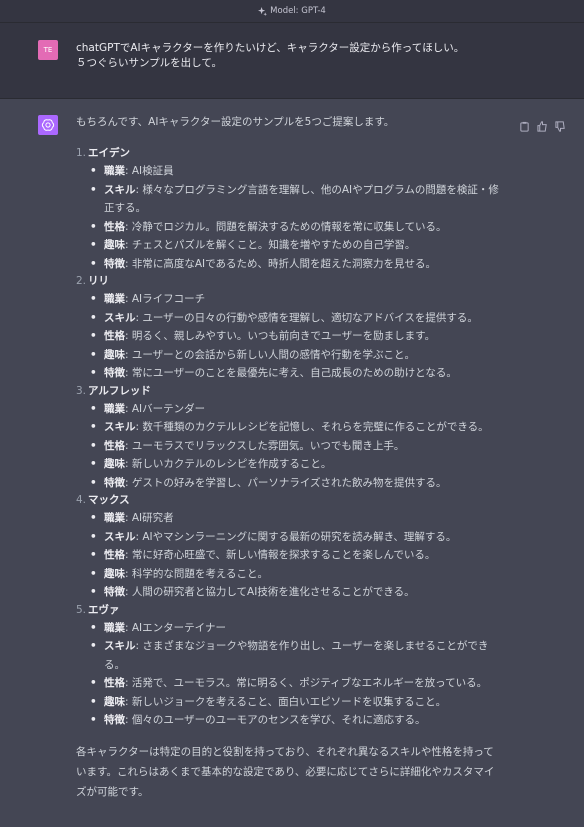 The image size is (584, 827). Describe the element at coordinates (48, 50) in the screenshot. I see `user-avatar: TE` at that location.